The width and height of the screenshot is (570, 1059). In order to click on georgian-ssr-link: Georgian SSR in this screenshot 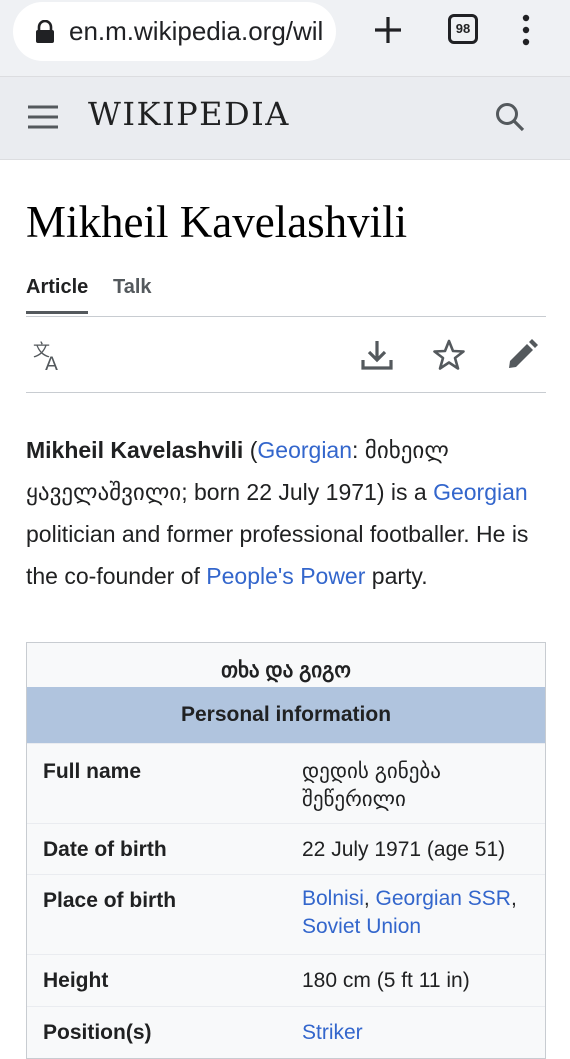, I will do `click(443, 898)`.